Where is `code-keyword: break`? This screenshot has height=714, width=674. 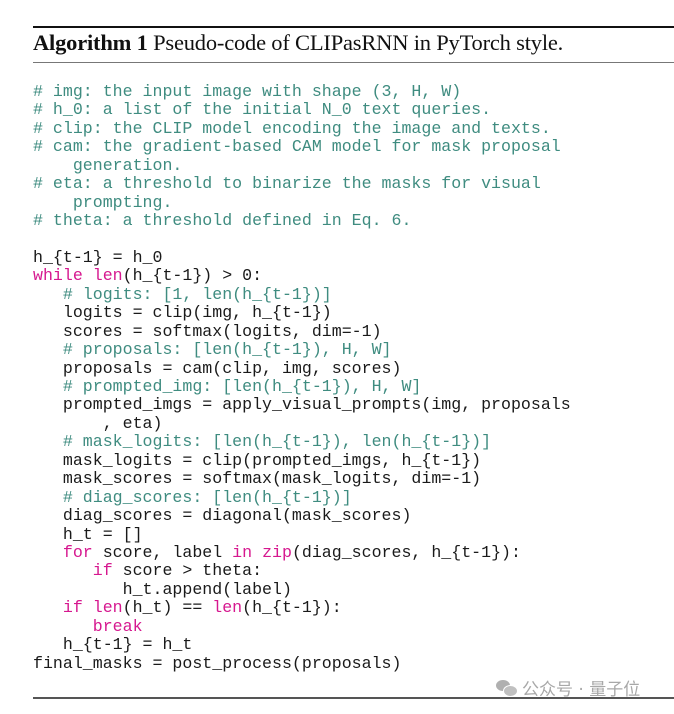 code-keyword: break is located at coordinates (117, 626).